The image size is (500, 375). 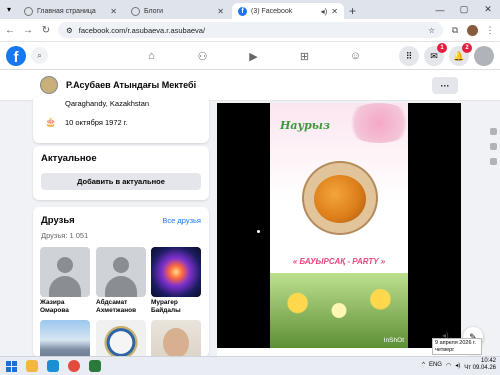 What do you see at coordinates (460, 54) in the screenshot?
I see `notifications-icon: 🔔 2` at bounding box center [460, 54].